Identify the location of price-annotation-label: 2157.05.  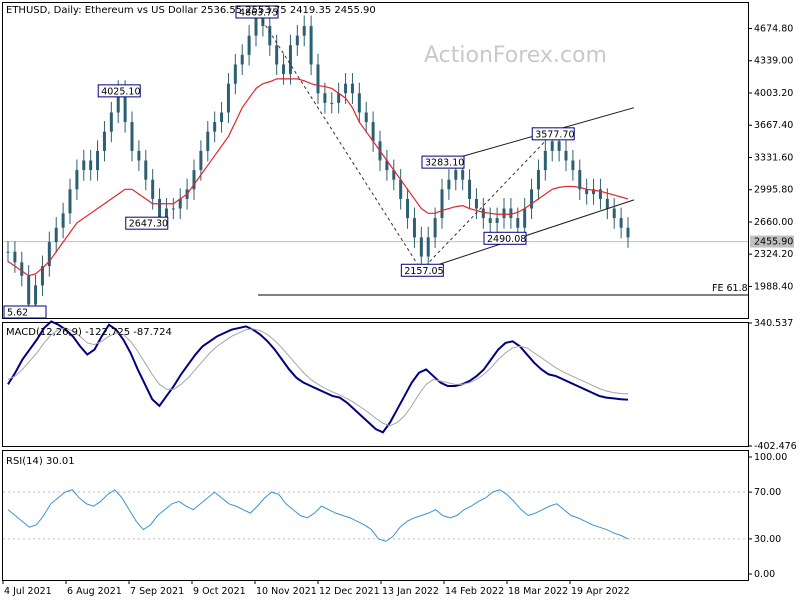
(423, 271).